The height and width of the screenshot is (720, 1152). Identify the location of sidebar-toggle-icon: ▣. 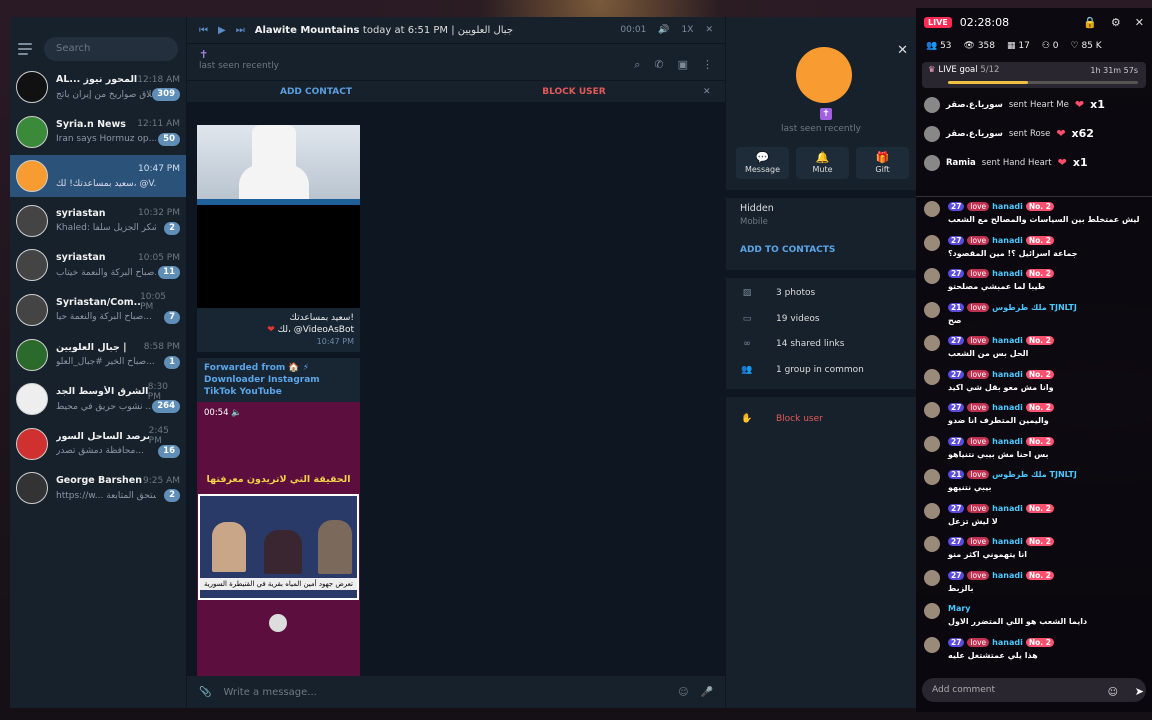
(683, 65).